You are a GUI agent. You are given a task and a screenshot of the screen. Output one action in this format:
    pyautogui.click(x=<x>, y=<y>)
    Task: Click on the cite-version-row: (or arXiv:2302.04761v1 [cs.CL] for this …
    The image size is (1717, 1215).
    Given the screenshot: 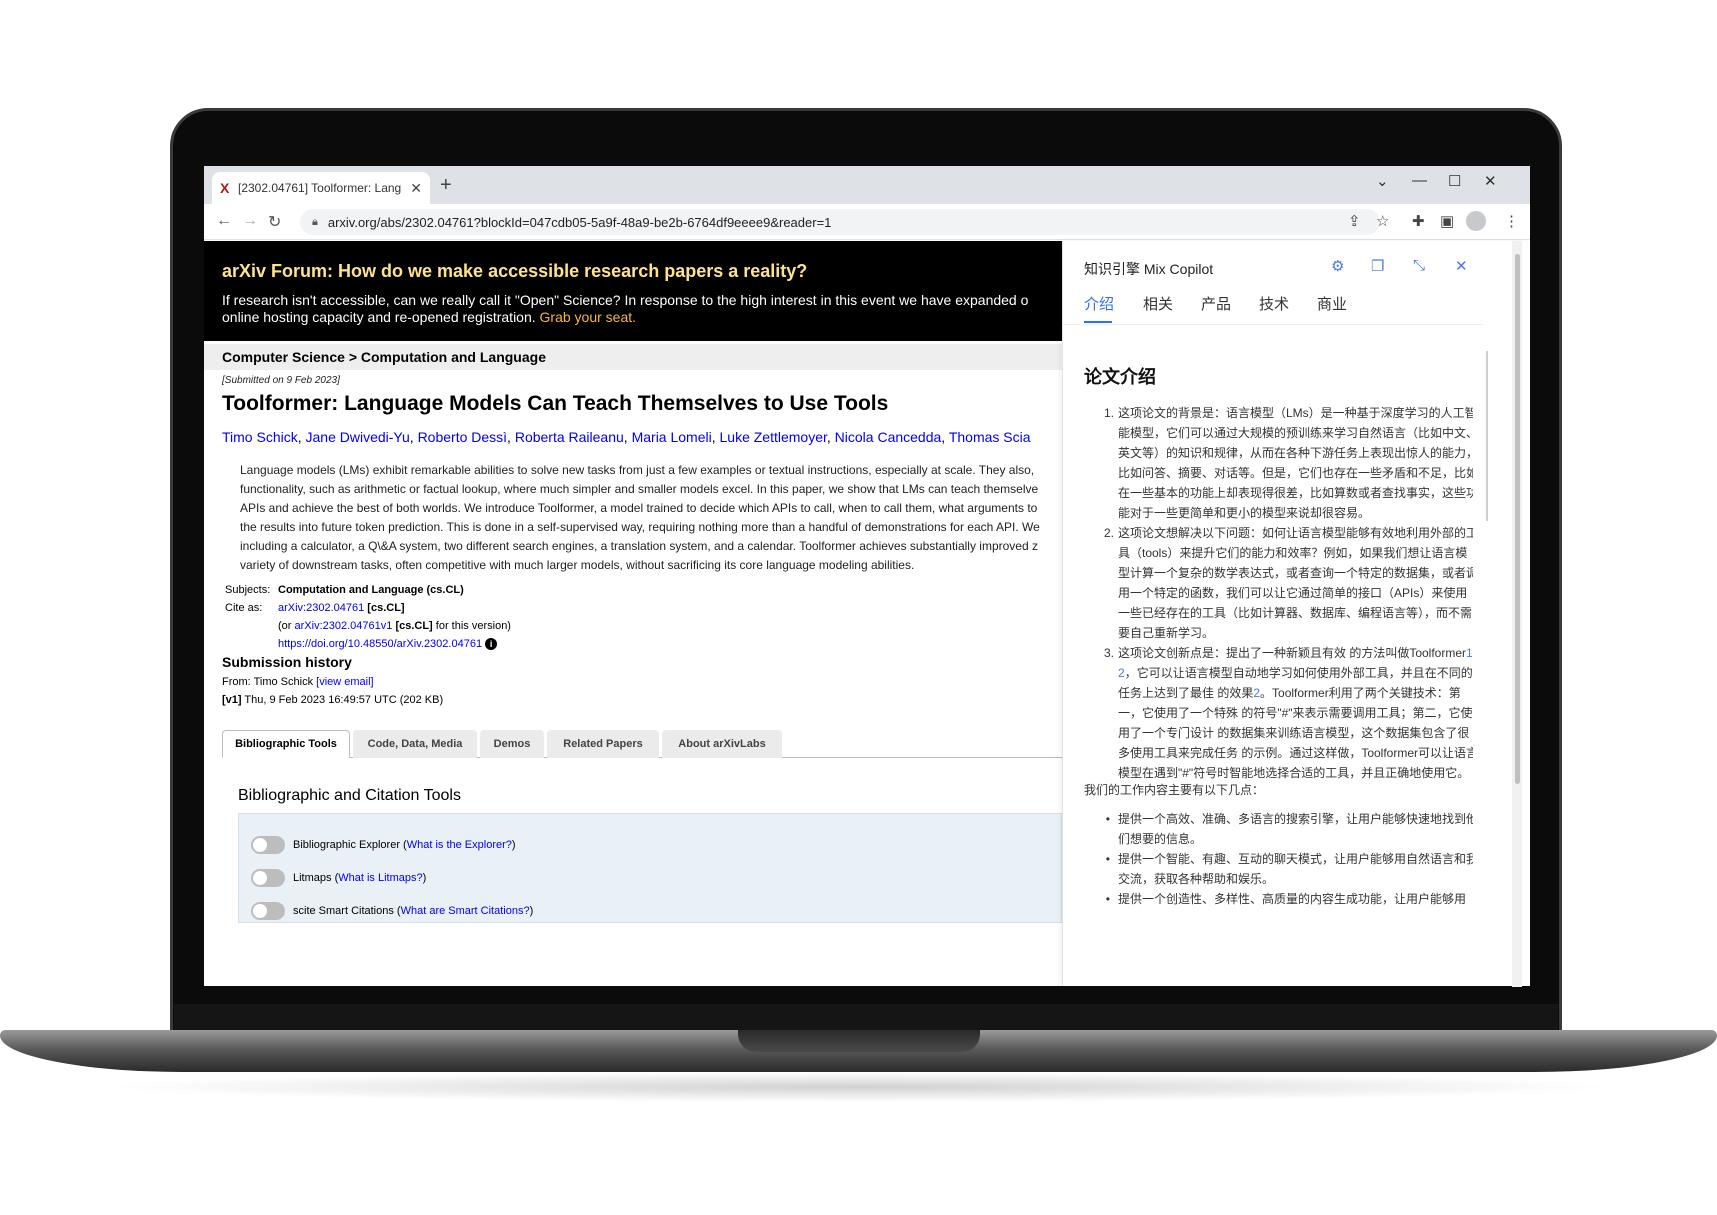 What is the action you would take?
    pyautogui.click(x=368, y=626)
    